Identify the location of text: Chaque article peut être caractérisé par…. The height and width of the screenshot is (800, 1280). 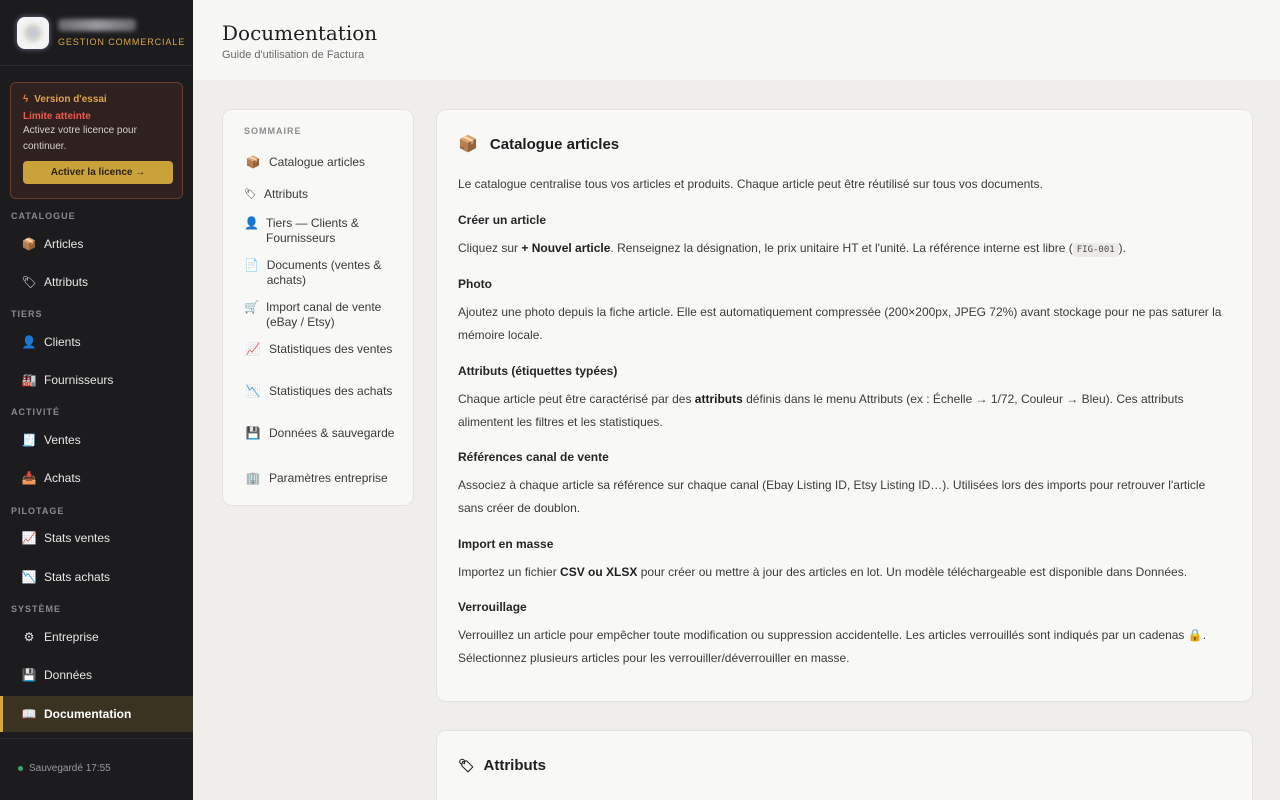
(576, 399).